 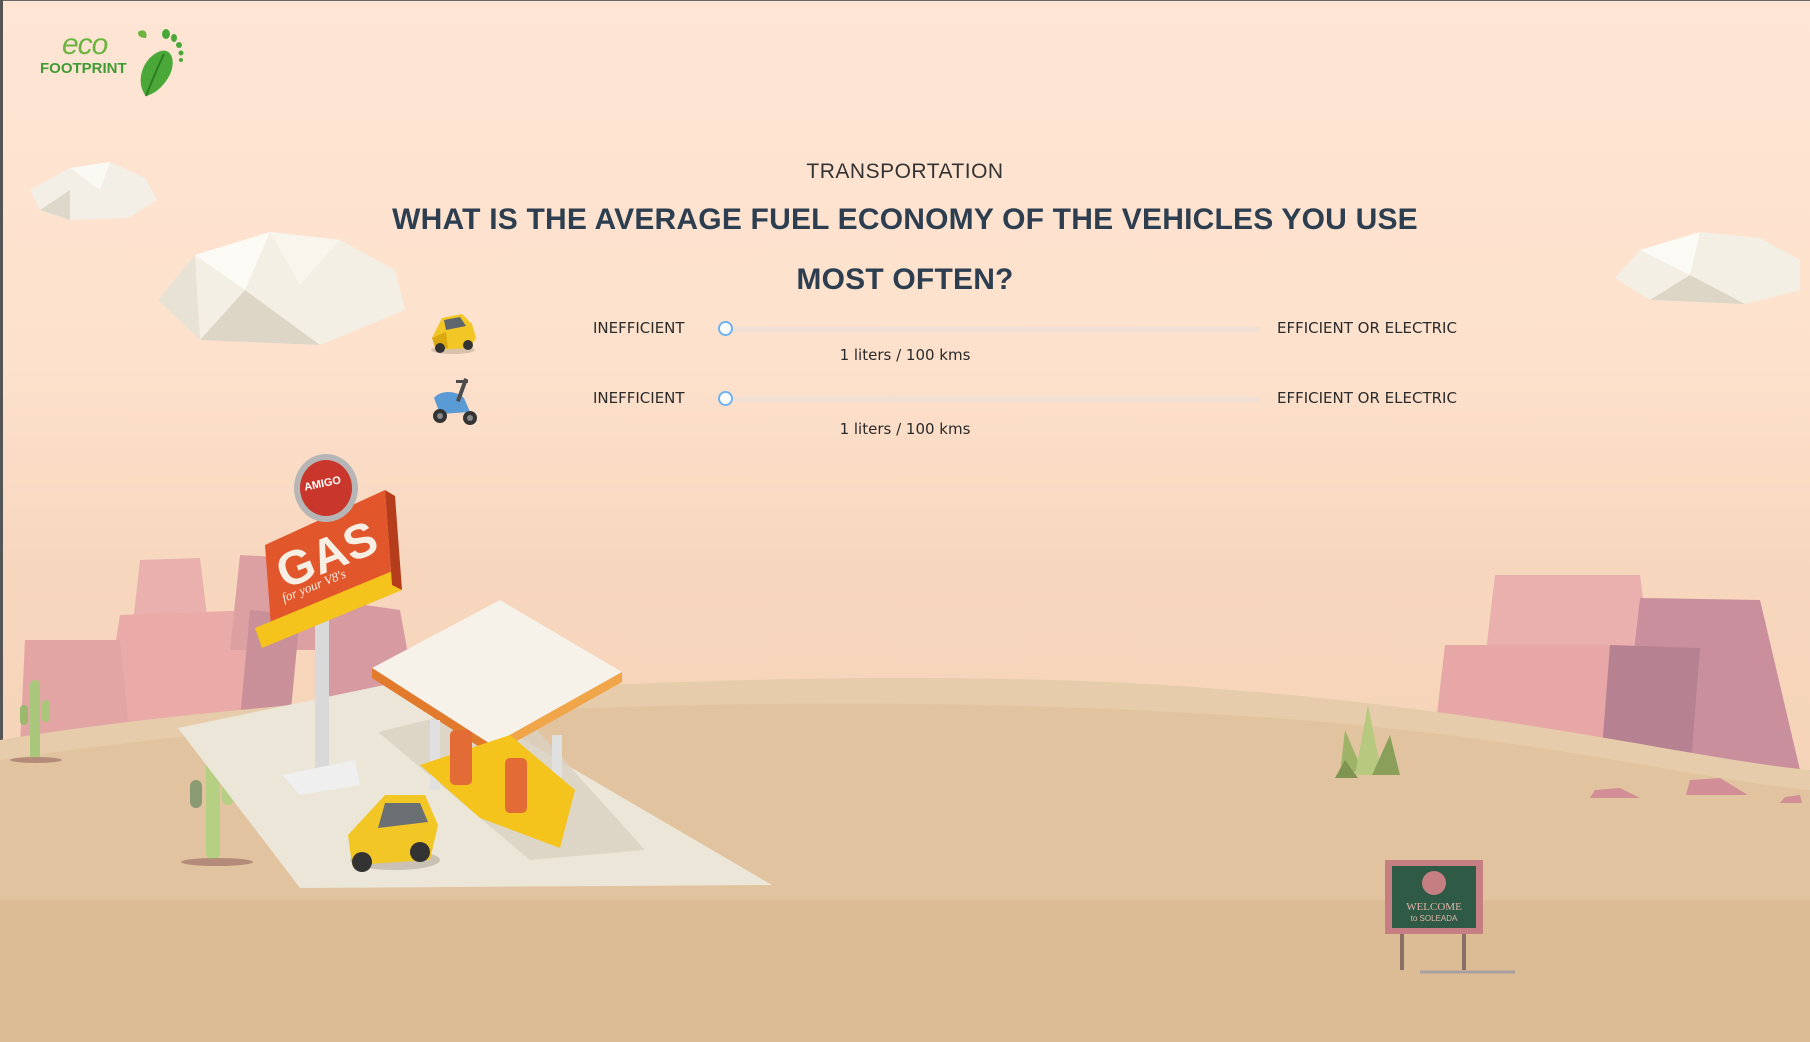 What do you see at coordinates (989, 398) in the screenshot?
I see `fuel-economy-slider-scooter` at bounding box center [989, 398].